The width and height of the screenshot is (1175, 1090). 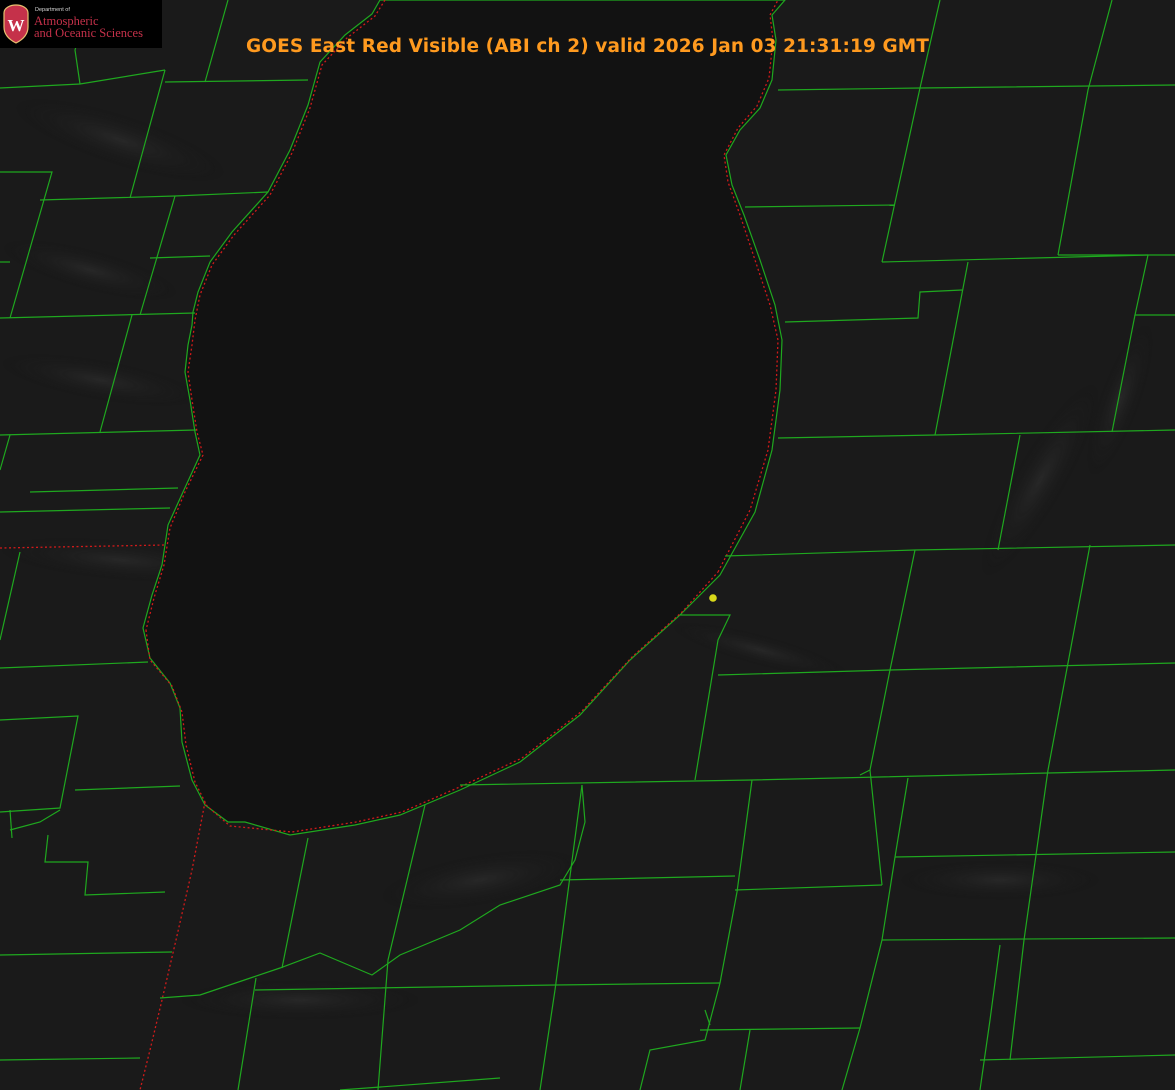 What do you see at coordinates (713, 598) in the screenshot?
I see `yellow-dot-icon` at bounding box center [713, 598].